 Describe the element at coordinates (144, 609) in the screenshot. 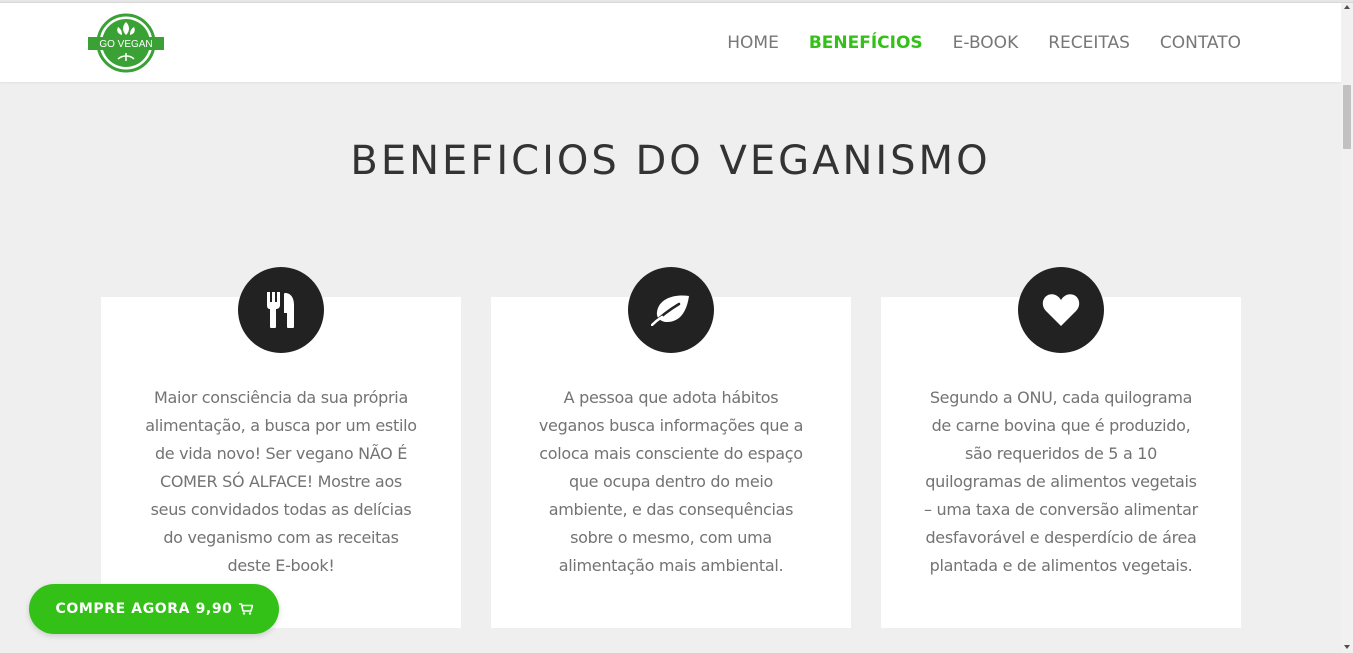

I see `buy-now-label: COMPRE AGORA 9,90` at that location.